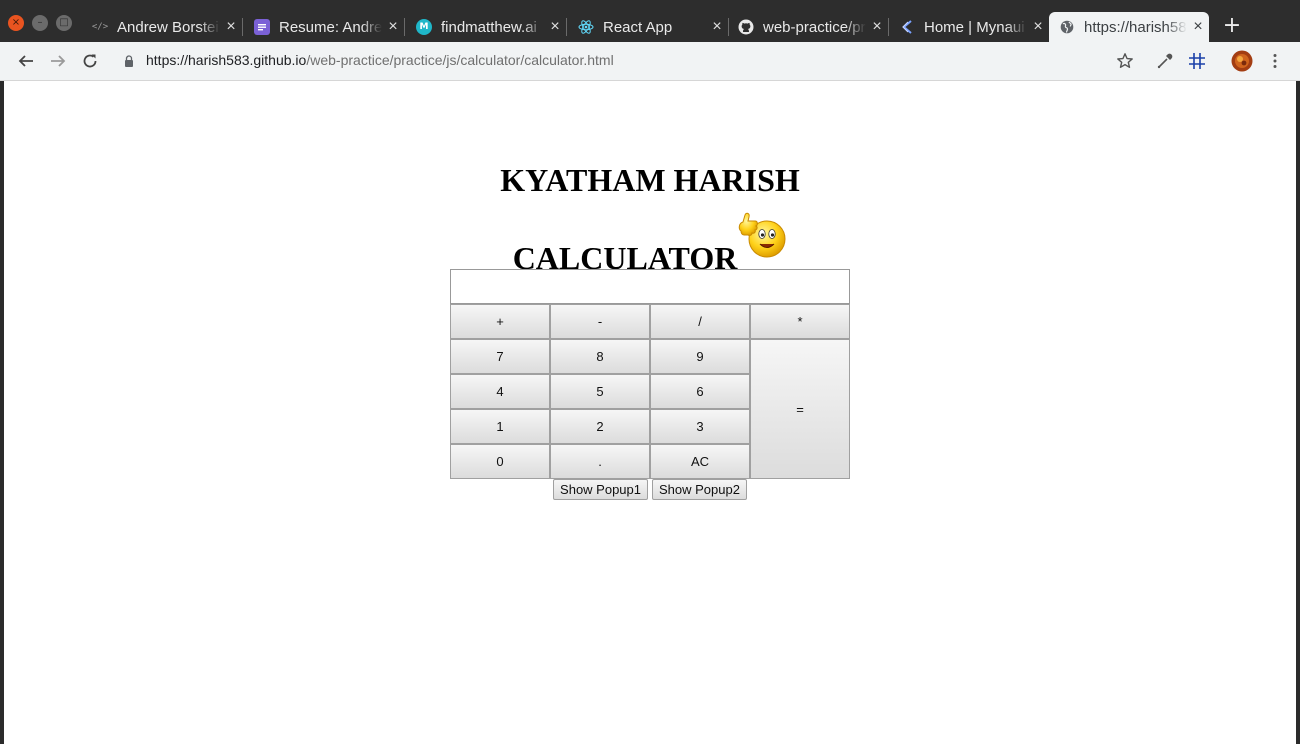 Image resolution: width=1300 pixels, height=744 pixels. Describe the element at coordinates (500, 426) in the screenshot. I see `digit-1-button: 1` at that location.